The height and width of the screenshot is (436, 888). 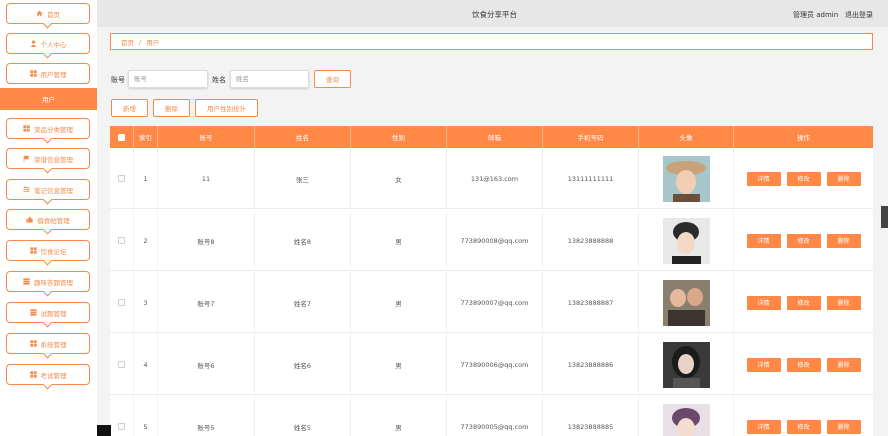 I want to click on sidebar-item-notes: 笔记信息管理, so click(x=48, y=192).